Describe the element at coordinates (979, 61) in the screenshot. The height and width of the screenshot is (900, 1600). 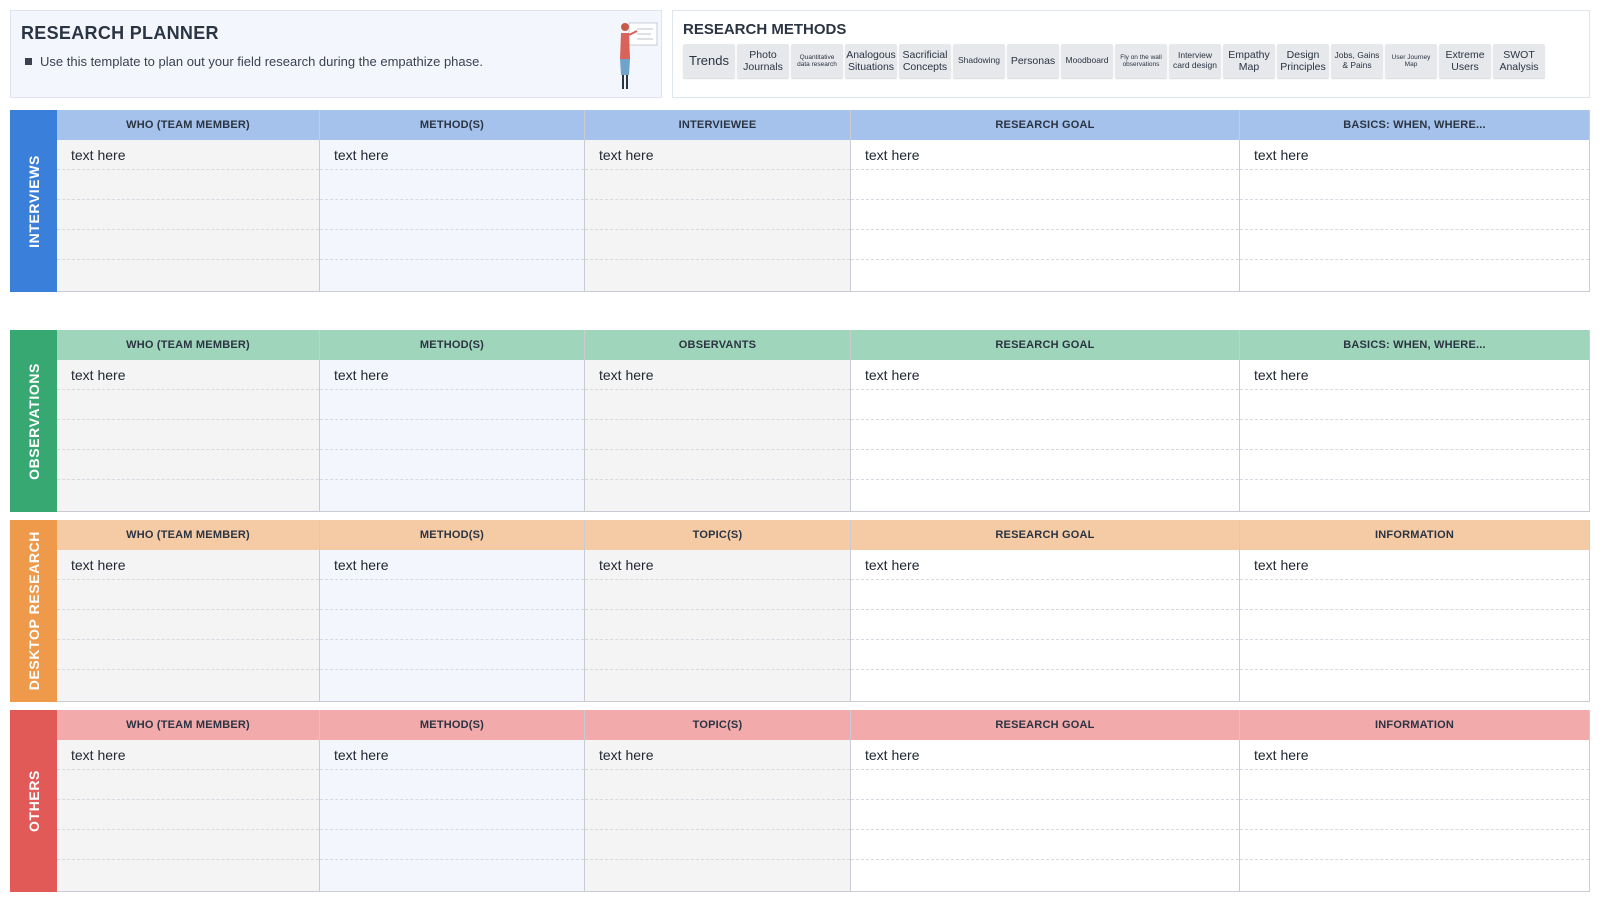
I see `method-chip-shadowing: Shadowing` at that location.